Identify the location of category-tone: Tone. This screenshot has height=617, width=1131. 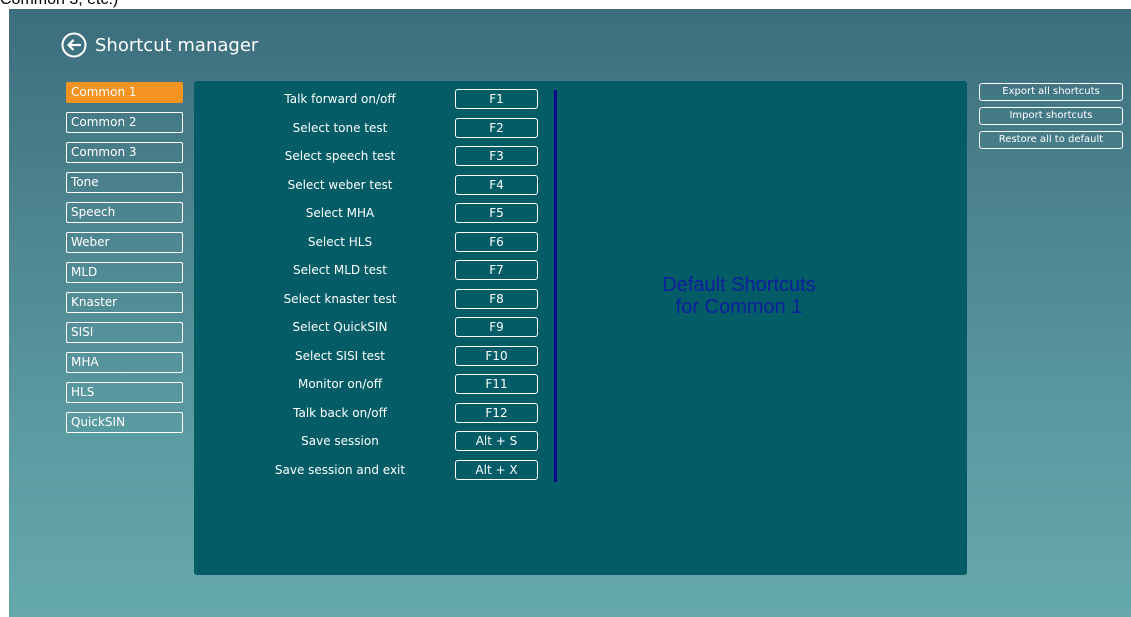
(124, 182).